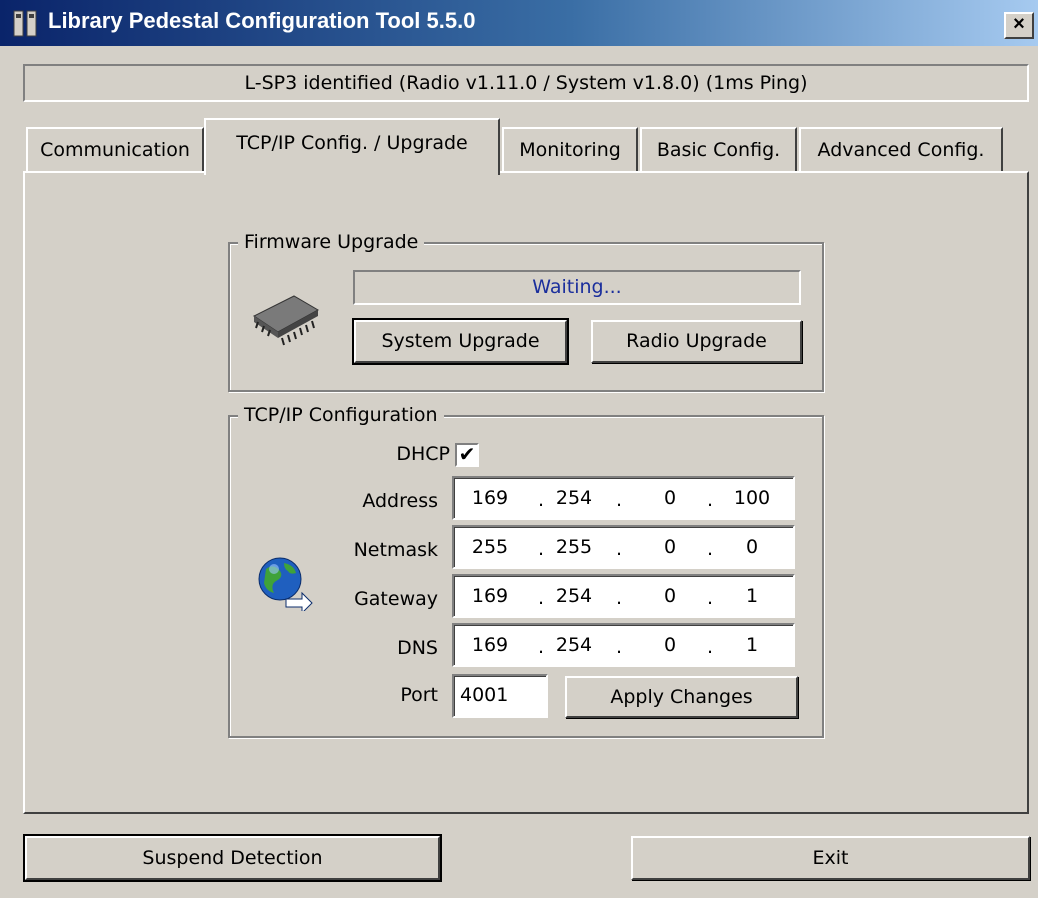 This screenshot has height=898, width=1038. Describe the element at coordinates (115, 150) in the screenshot. I see `tab-communication: Communication` at that location.